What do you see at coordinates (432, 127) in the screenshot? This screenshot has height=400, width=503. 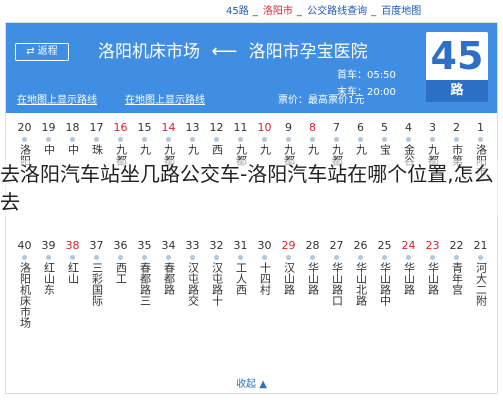 I see `stop-number: 3` at bounding box center [432, 127].